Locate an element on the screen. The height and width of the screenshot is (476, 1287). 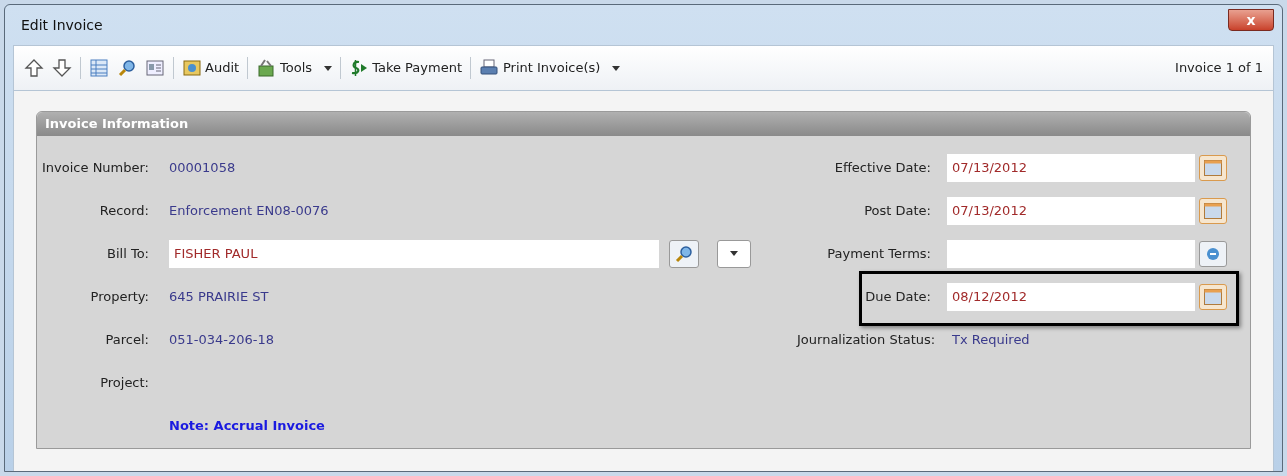
arrow-up-icon is located at coordinates (34, 68).